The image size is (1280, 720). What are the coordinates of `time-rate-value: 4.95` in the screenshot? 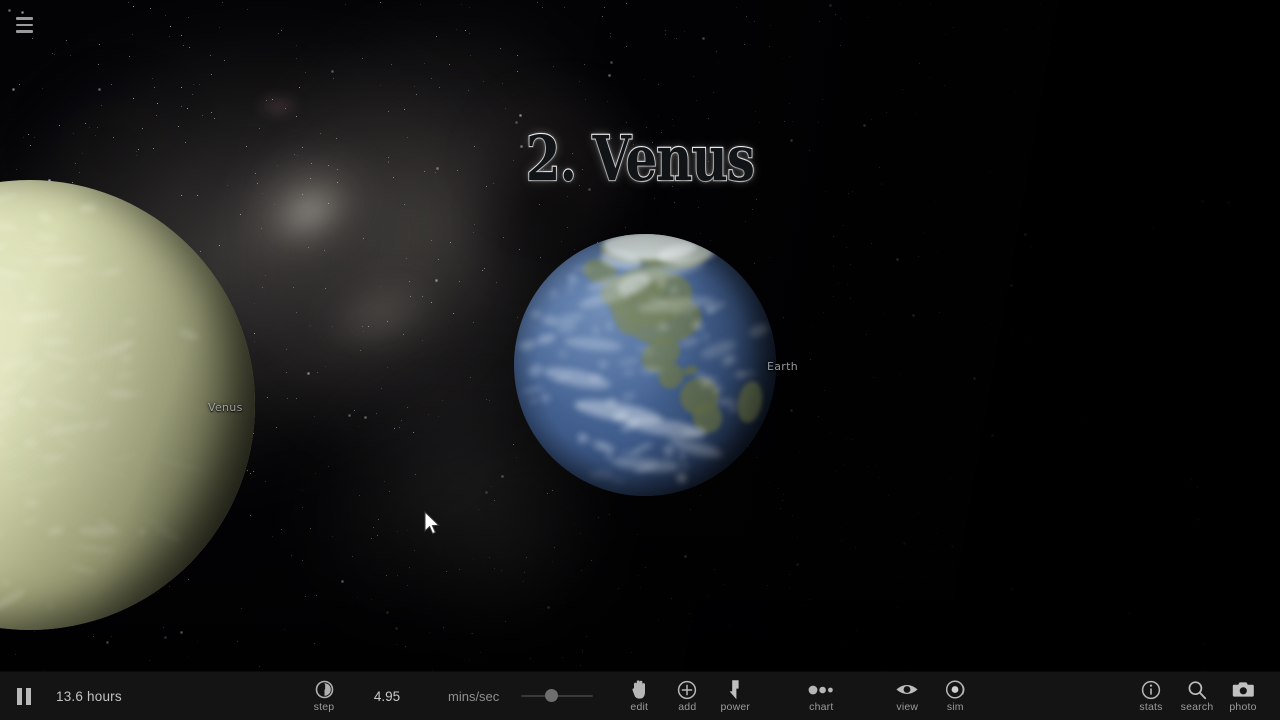 It's located at (387, 696).